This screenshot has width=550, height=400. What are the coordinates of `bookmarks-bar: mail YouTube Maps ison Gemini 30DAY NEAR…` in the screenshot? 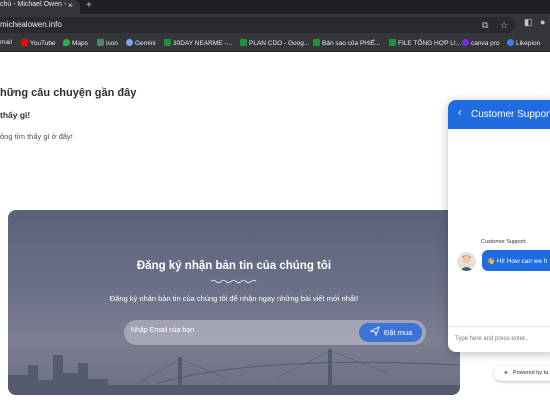 It's located at (275, 44).